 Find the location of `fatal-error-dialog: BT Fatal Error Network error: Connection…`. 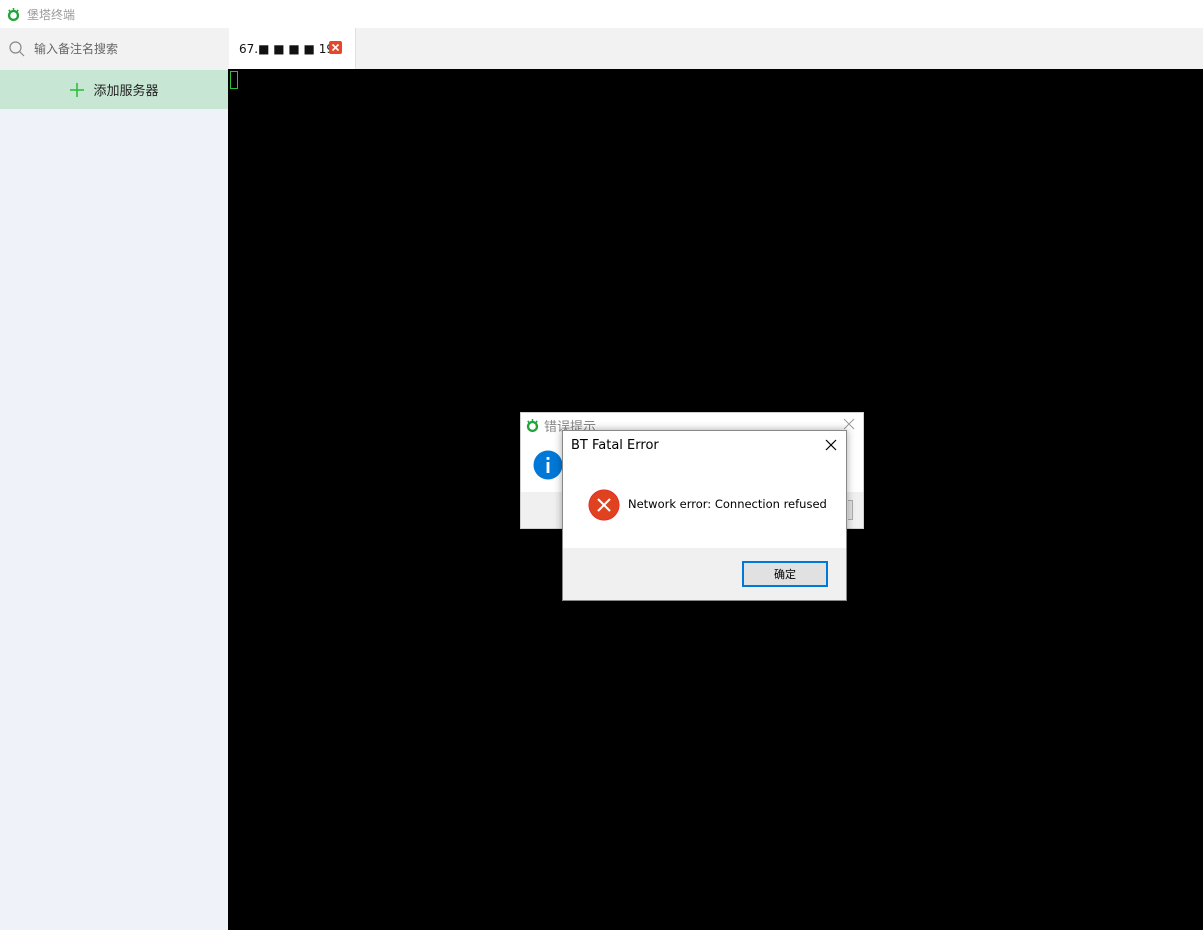

fatal-error-dialog: BT Fatal Error Network error: Connection… is located at coordinates (704, 515).